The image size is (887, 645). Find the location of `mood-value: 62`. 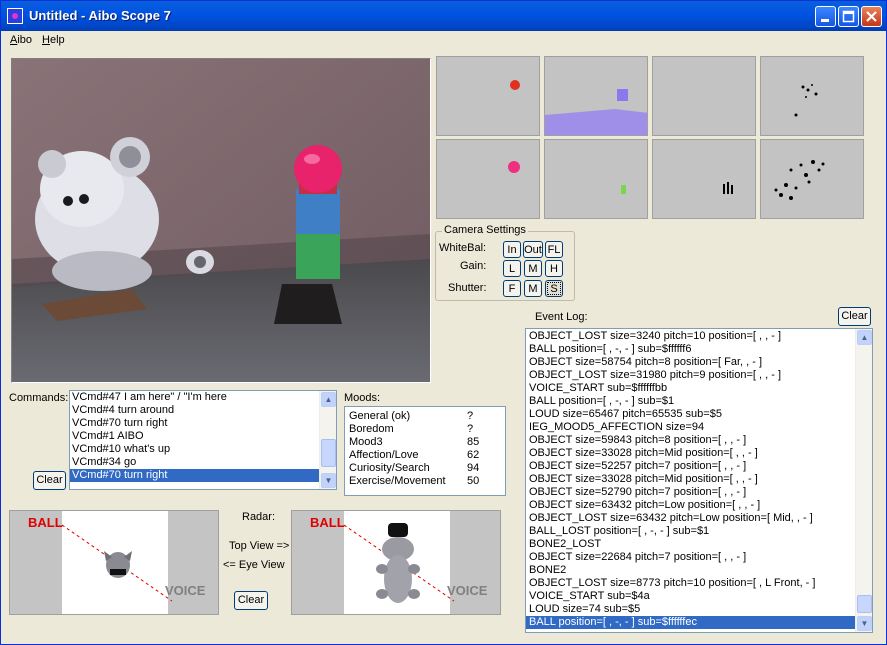

mood-value: 62 is located at coordinates (473, 455).